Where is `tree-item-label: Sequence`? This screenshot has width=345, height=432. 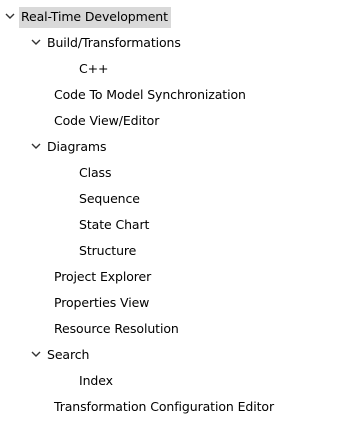
tree-item-label: Sequence is located at coordinates (109, 198).